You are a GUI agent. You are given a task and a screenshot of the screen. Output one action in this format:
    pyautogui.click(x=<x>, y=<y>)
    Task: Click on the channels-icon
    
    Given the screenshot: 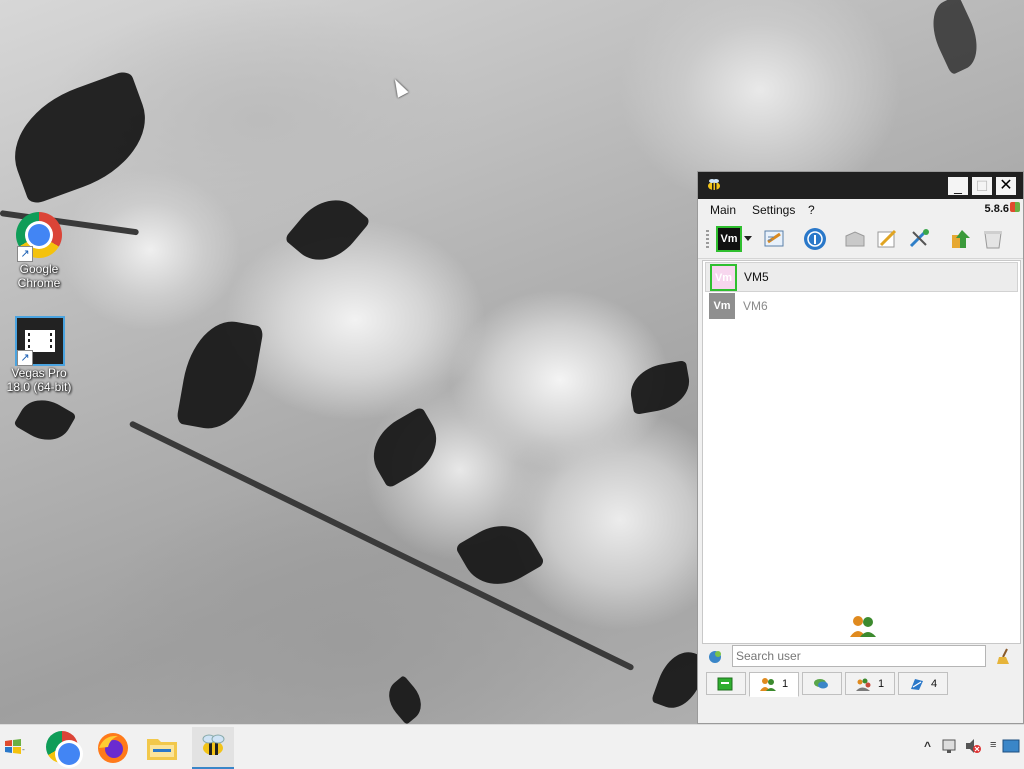 What is the action you would take?
    pyautogui.click(x=917, y=684)
    